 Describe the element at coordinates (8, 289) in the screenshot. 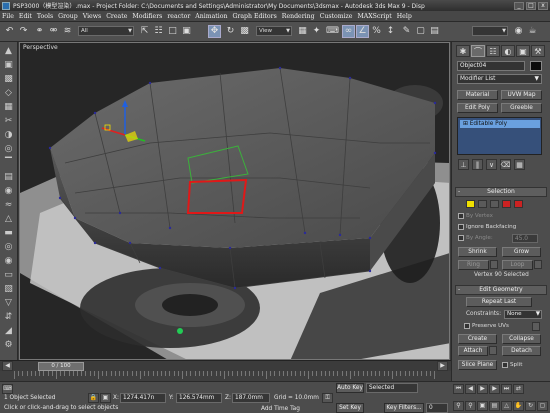

I see `attach-tool-icon: ▧` at that location.